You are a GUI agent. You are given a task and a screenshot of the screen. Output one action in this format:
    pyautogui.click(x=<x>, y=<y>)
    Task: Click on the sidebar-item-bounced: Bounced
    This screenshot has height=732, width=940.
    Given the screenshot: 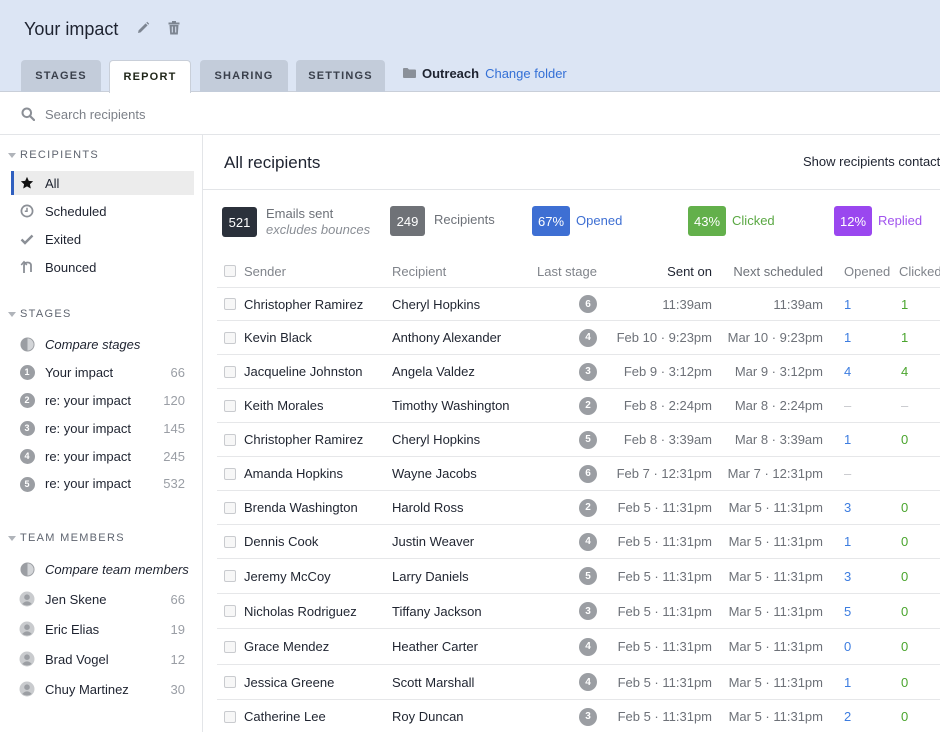 What is the action you would take?
    pyautogui.click(x=102, y=267)
    